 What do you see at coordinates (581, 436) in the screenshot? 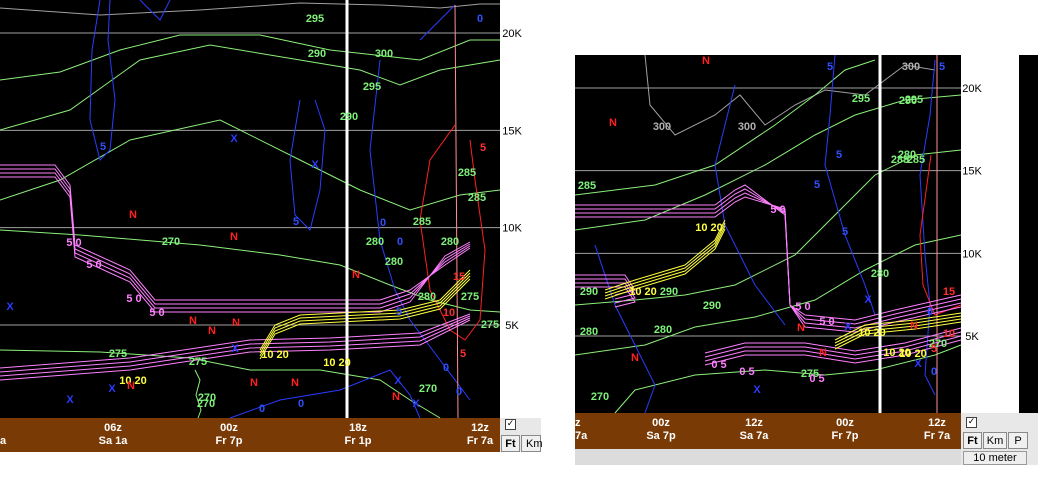
I see `time-label-bottom: 7a` at bounding box center [581, 436].